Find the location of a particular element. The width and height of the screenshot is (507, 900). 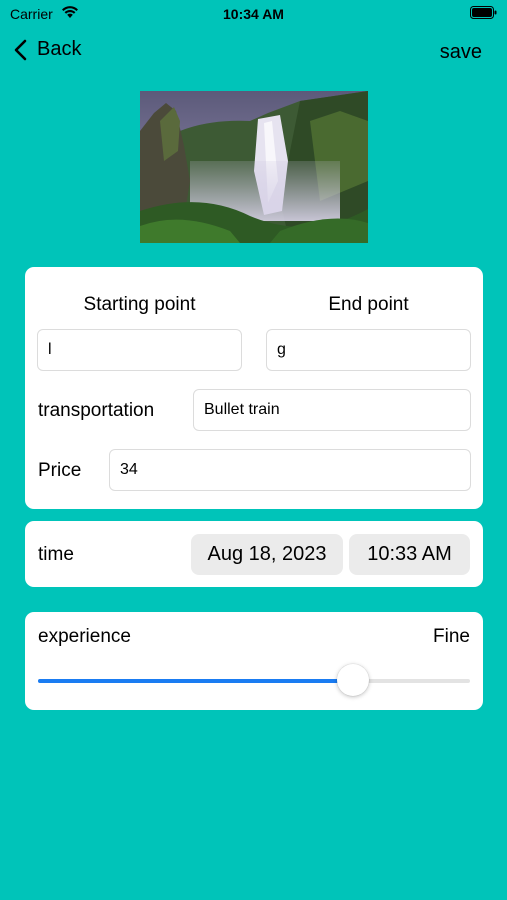

back-button: Back is located at coordinates (47, 49).